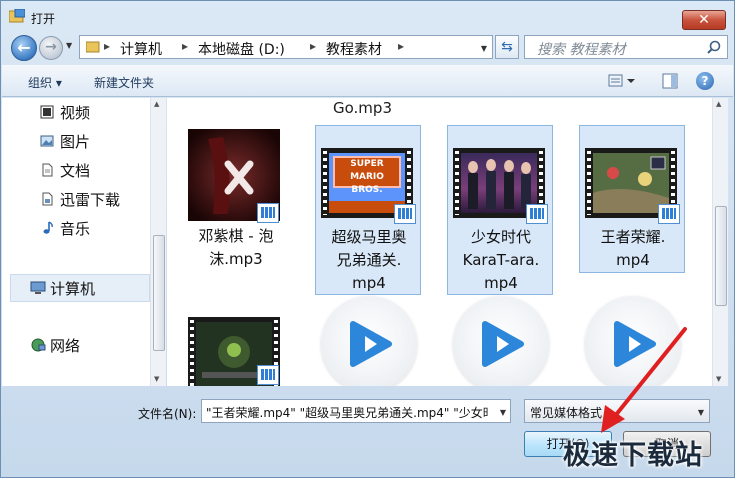 The image size is (735, 478). What do you see at coordinates (38, 345) in the screenshot?
I see `network-icon` at bounding box center [38, 345].